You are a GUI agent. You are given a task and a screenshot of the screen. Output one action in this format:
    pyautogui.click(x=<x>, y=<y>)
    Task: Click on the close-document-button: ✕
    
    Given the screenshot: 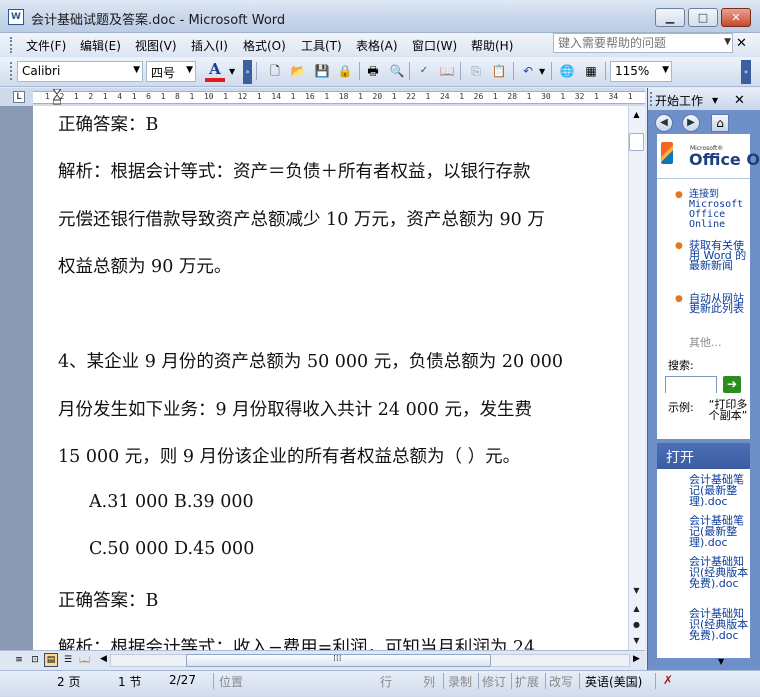 What is the action you would take?
    pyautogui.click(x=741, y=43)
    